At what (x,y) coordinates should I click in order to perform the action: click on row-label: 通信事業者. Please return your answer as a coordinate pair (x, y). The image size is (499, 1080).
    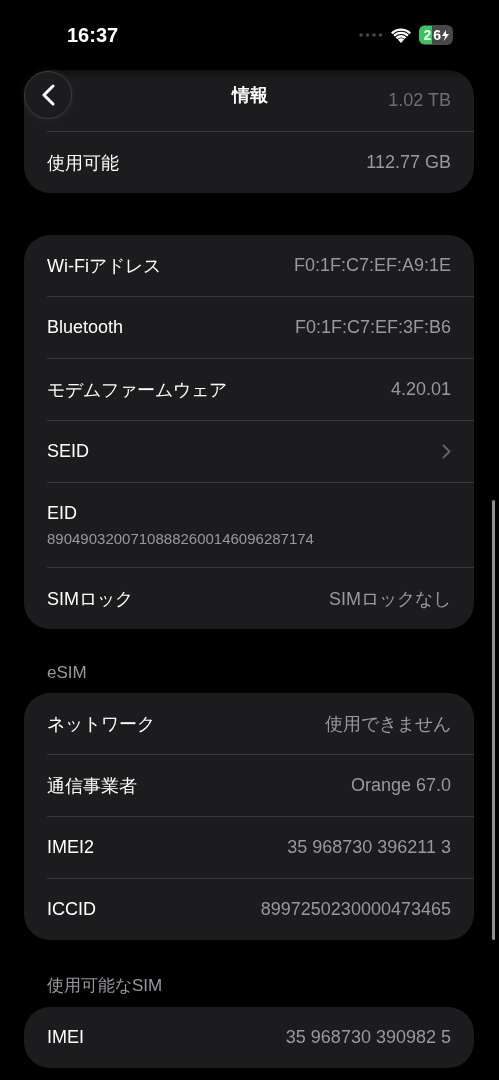
    Looking at the image, I should click on (92, 786).